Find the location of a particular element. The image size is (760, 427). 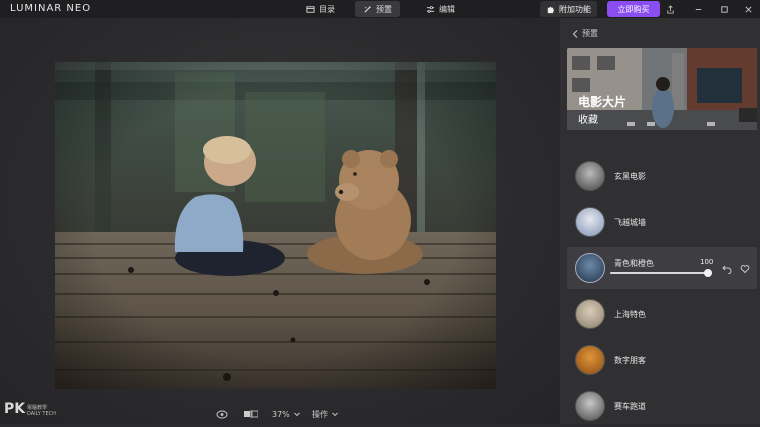

share-icon is located at coordinates (670, 9).